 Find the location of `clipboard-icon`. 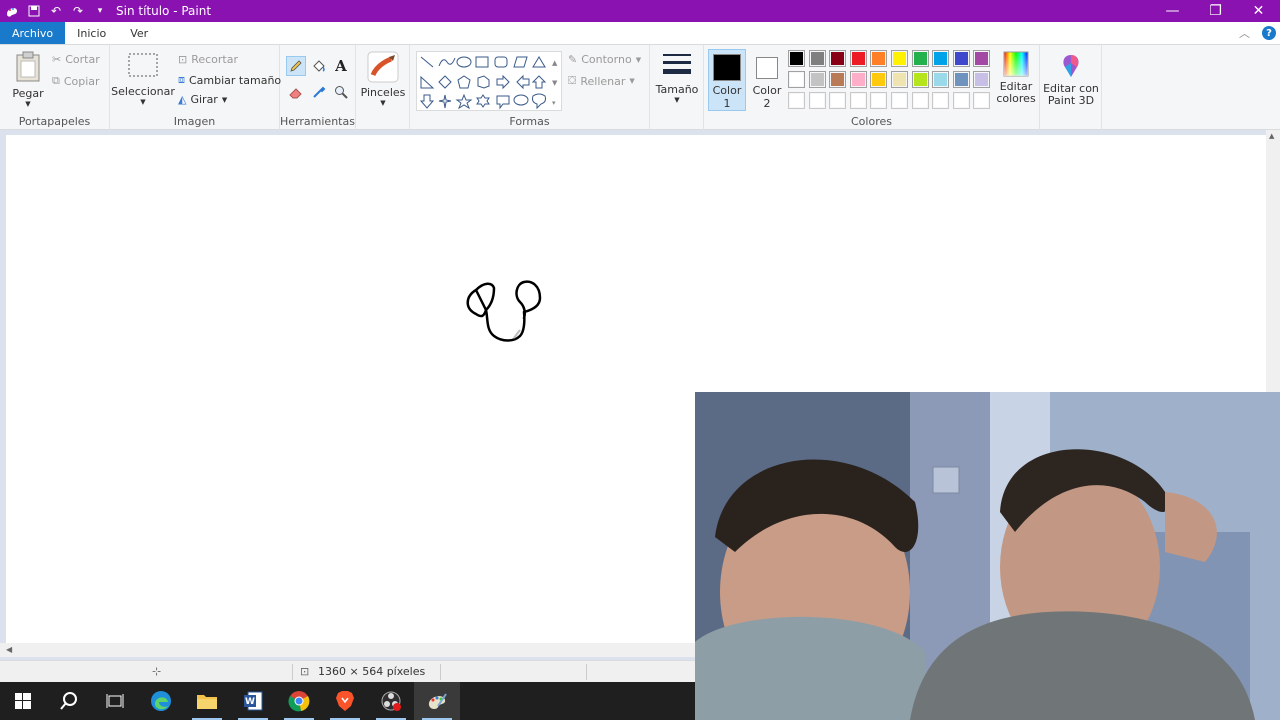

clipboard-icon is located at coordinates (28, 66).